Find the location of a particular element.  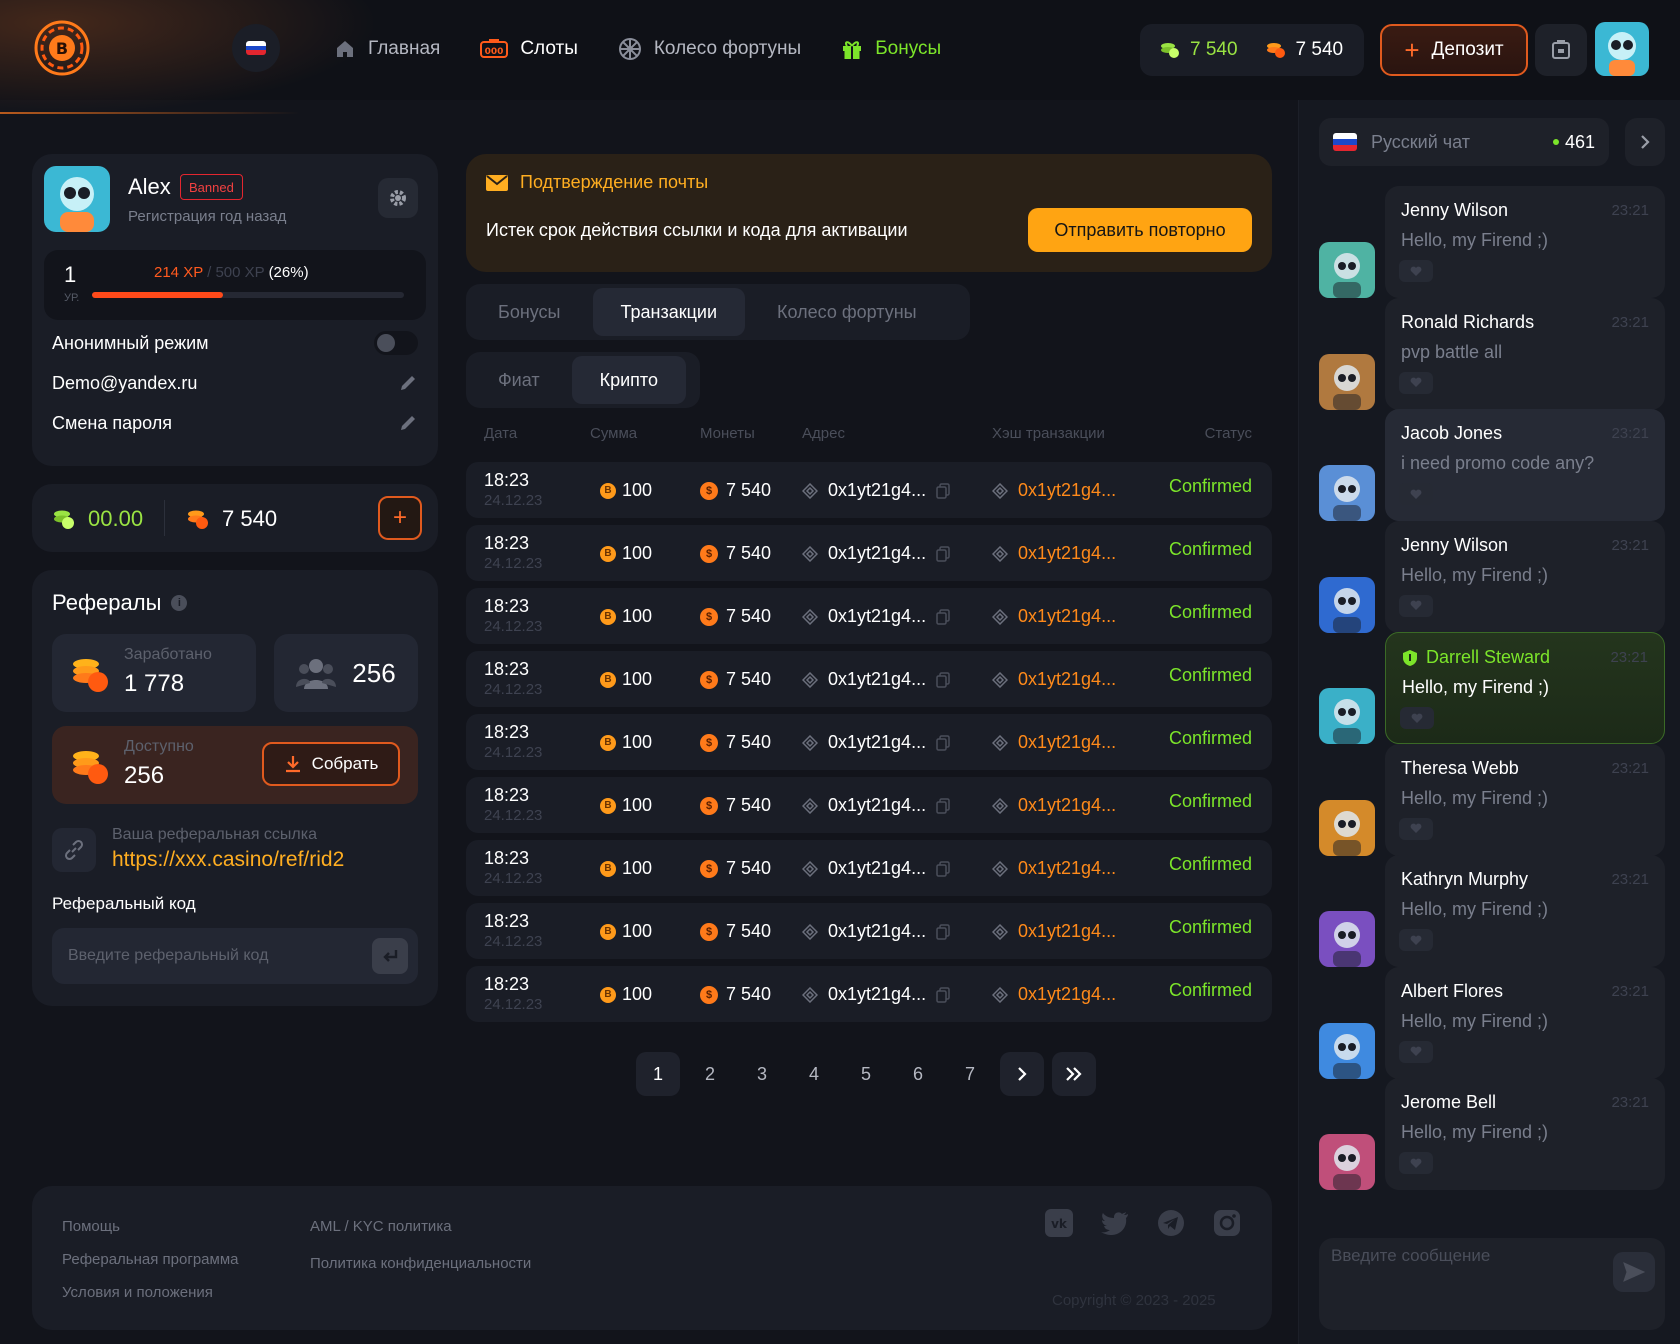

profile-settings-button is located at coordinates (398, 198).